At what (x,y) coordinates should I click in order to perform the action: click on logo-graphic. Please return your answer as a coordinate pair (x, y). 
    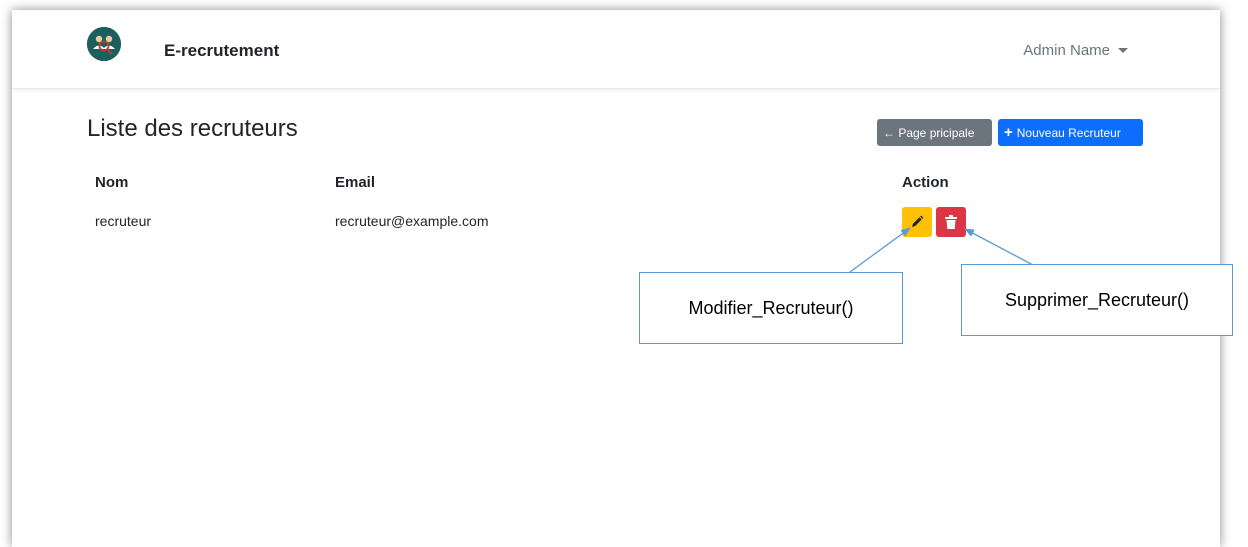
    Looking at the image, I should click on (104, 44).